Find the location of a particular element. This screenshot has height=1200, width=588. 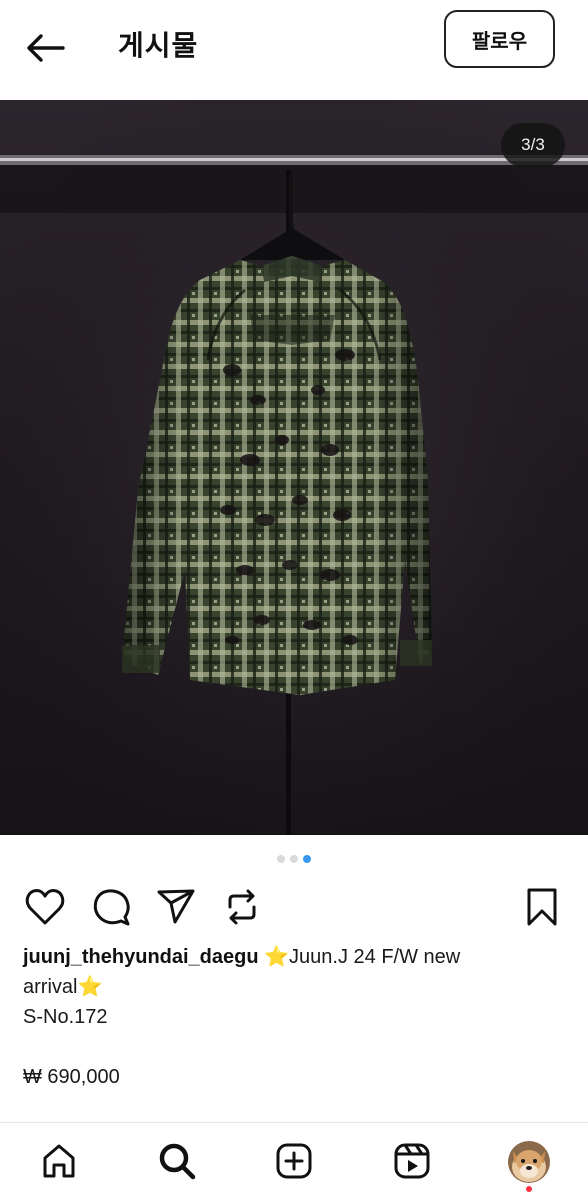

repost-icon is located at coordinates (242, 907).